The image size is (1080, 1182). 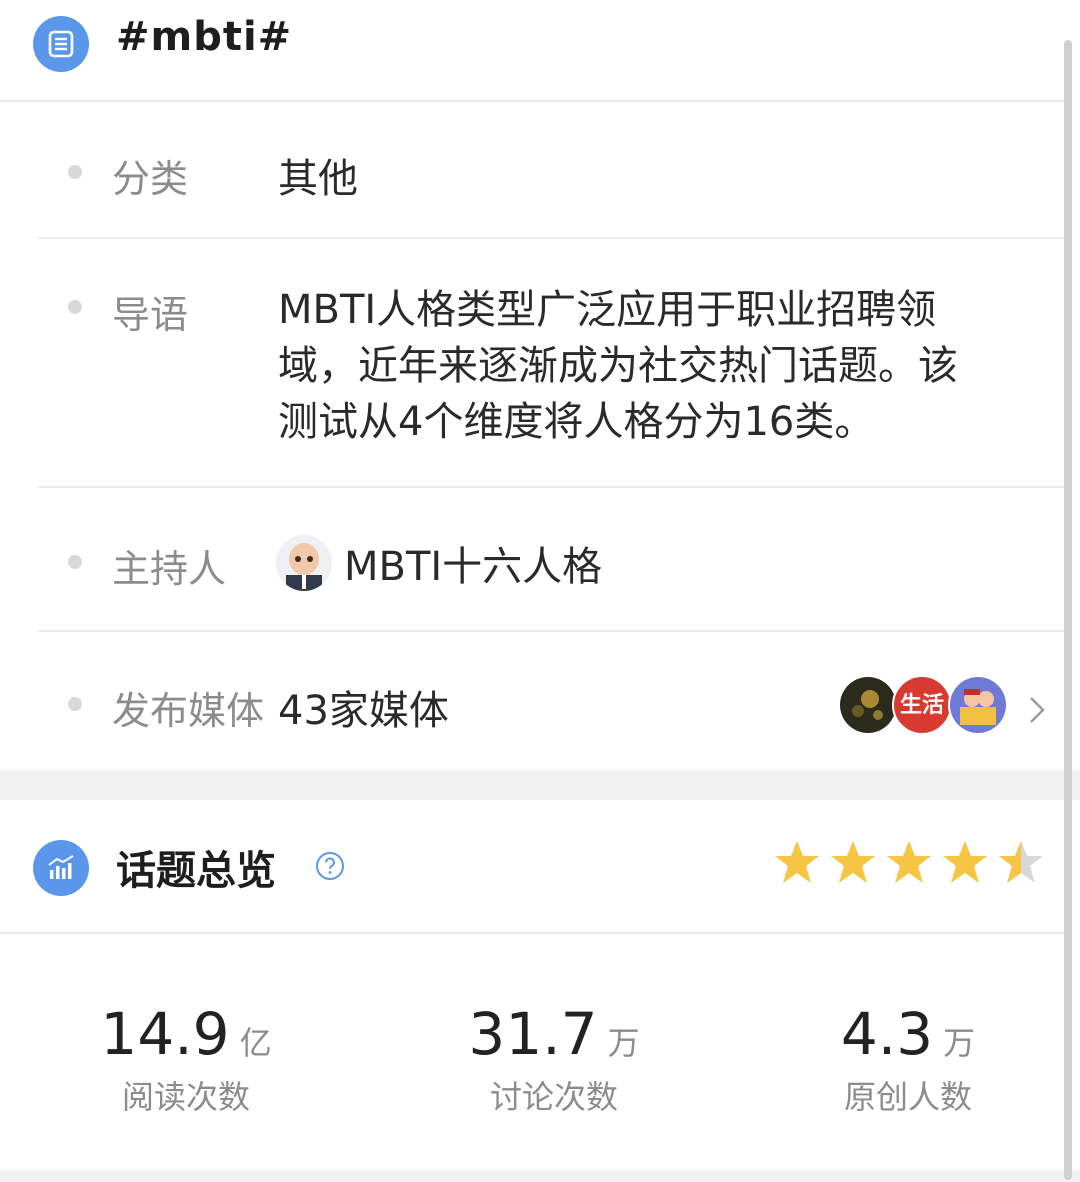 What do you see at coordinates (553, 1097) in the screenshot?
I see `stat-label: 讨论次数` at bounding box center [553, 1097].